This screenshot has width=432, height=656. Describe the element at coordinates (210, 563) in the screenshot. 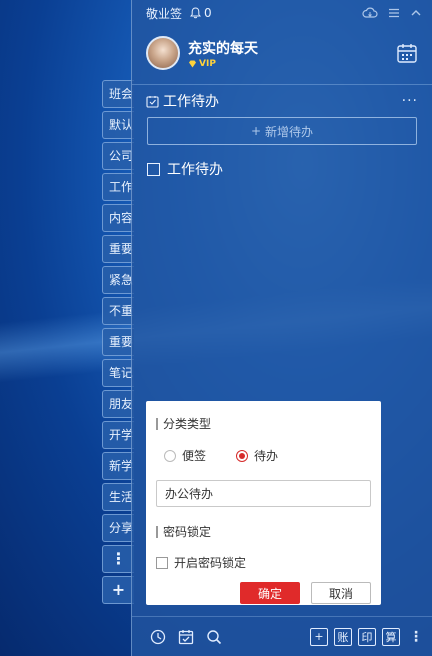

I see `lock-label: 开启密码锁定` at that location.